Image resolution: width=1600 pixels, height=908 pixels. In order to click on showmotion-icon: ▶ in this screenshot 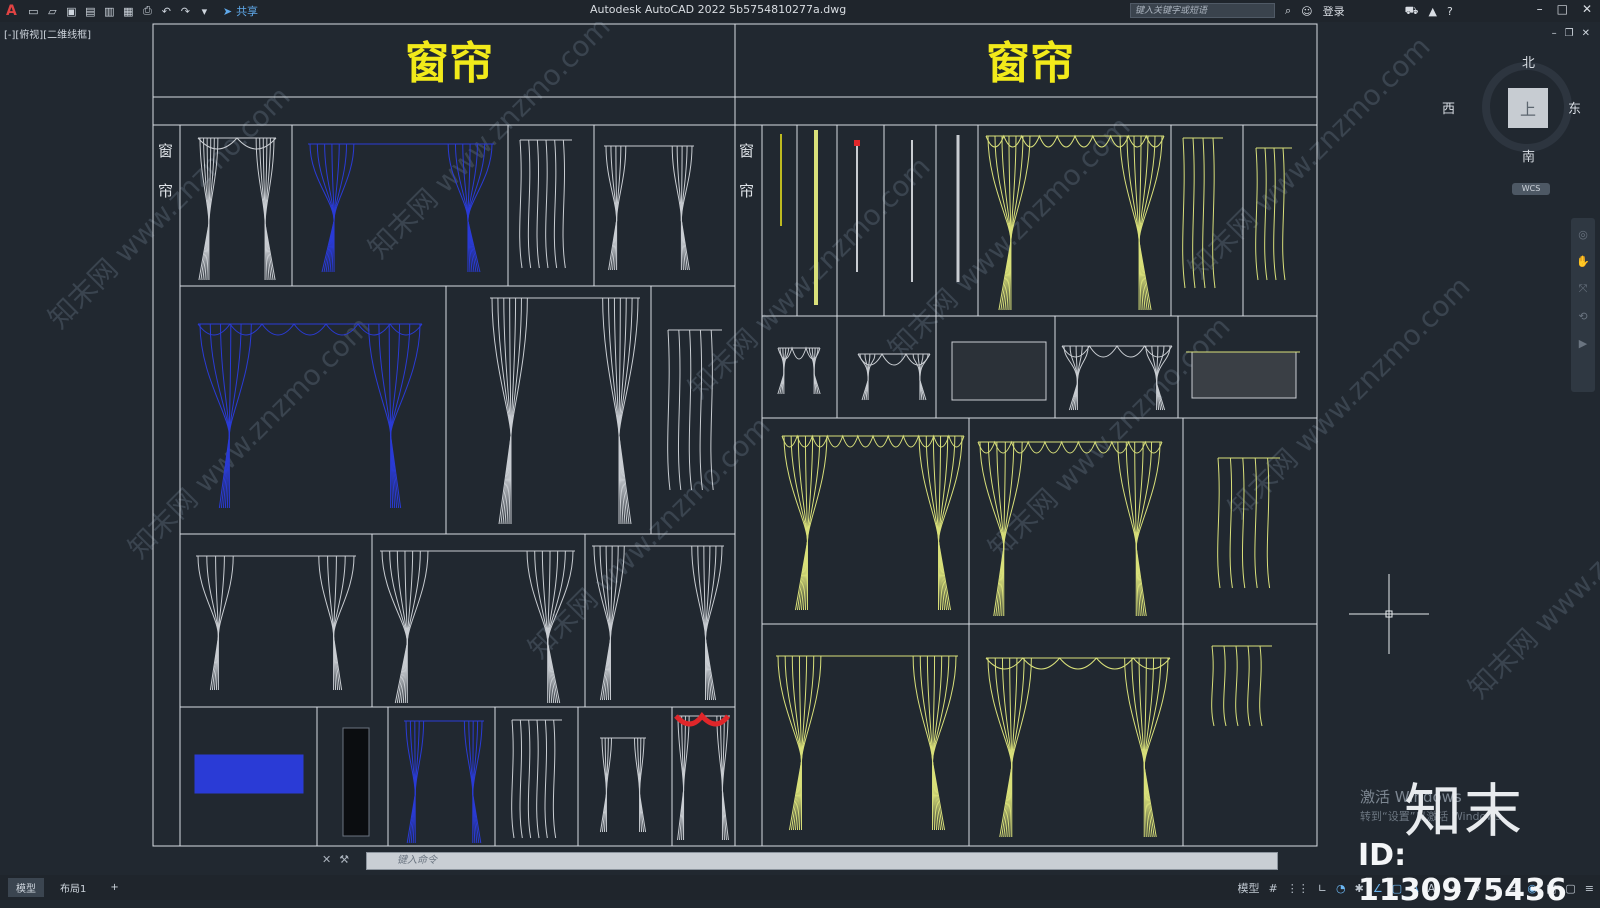, I will do `click(1583, 343)`.